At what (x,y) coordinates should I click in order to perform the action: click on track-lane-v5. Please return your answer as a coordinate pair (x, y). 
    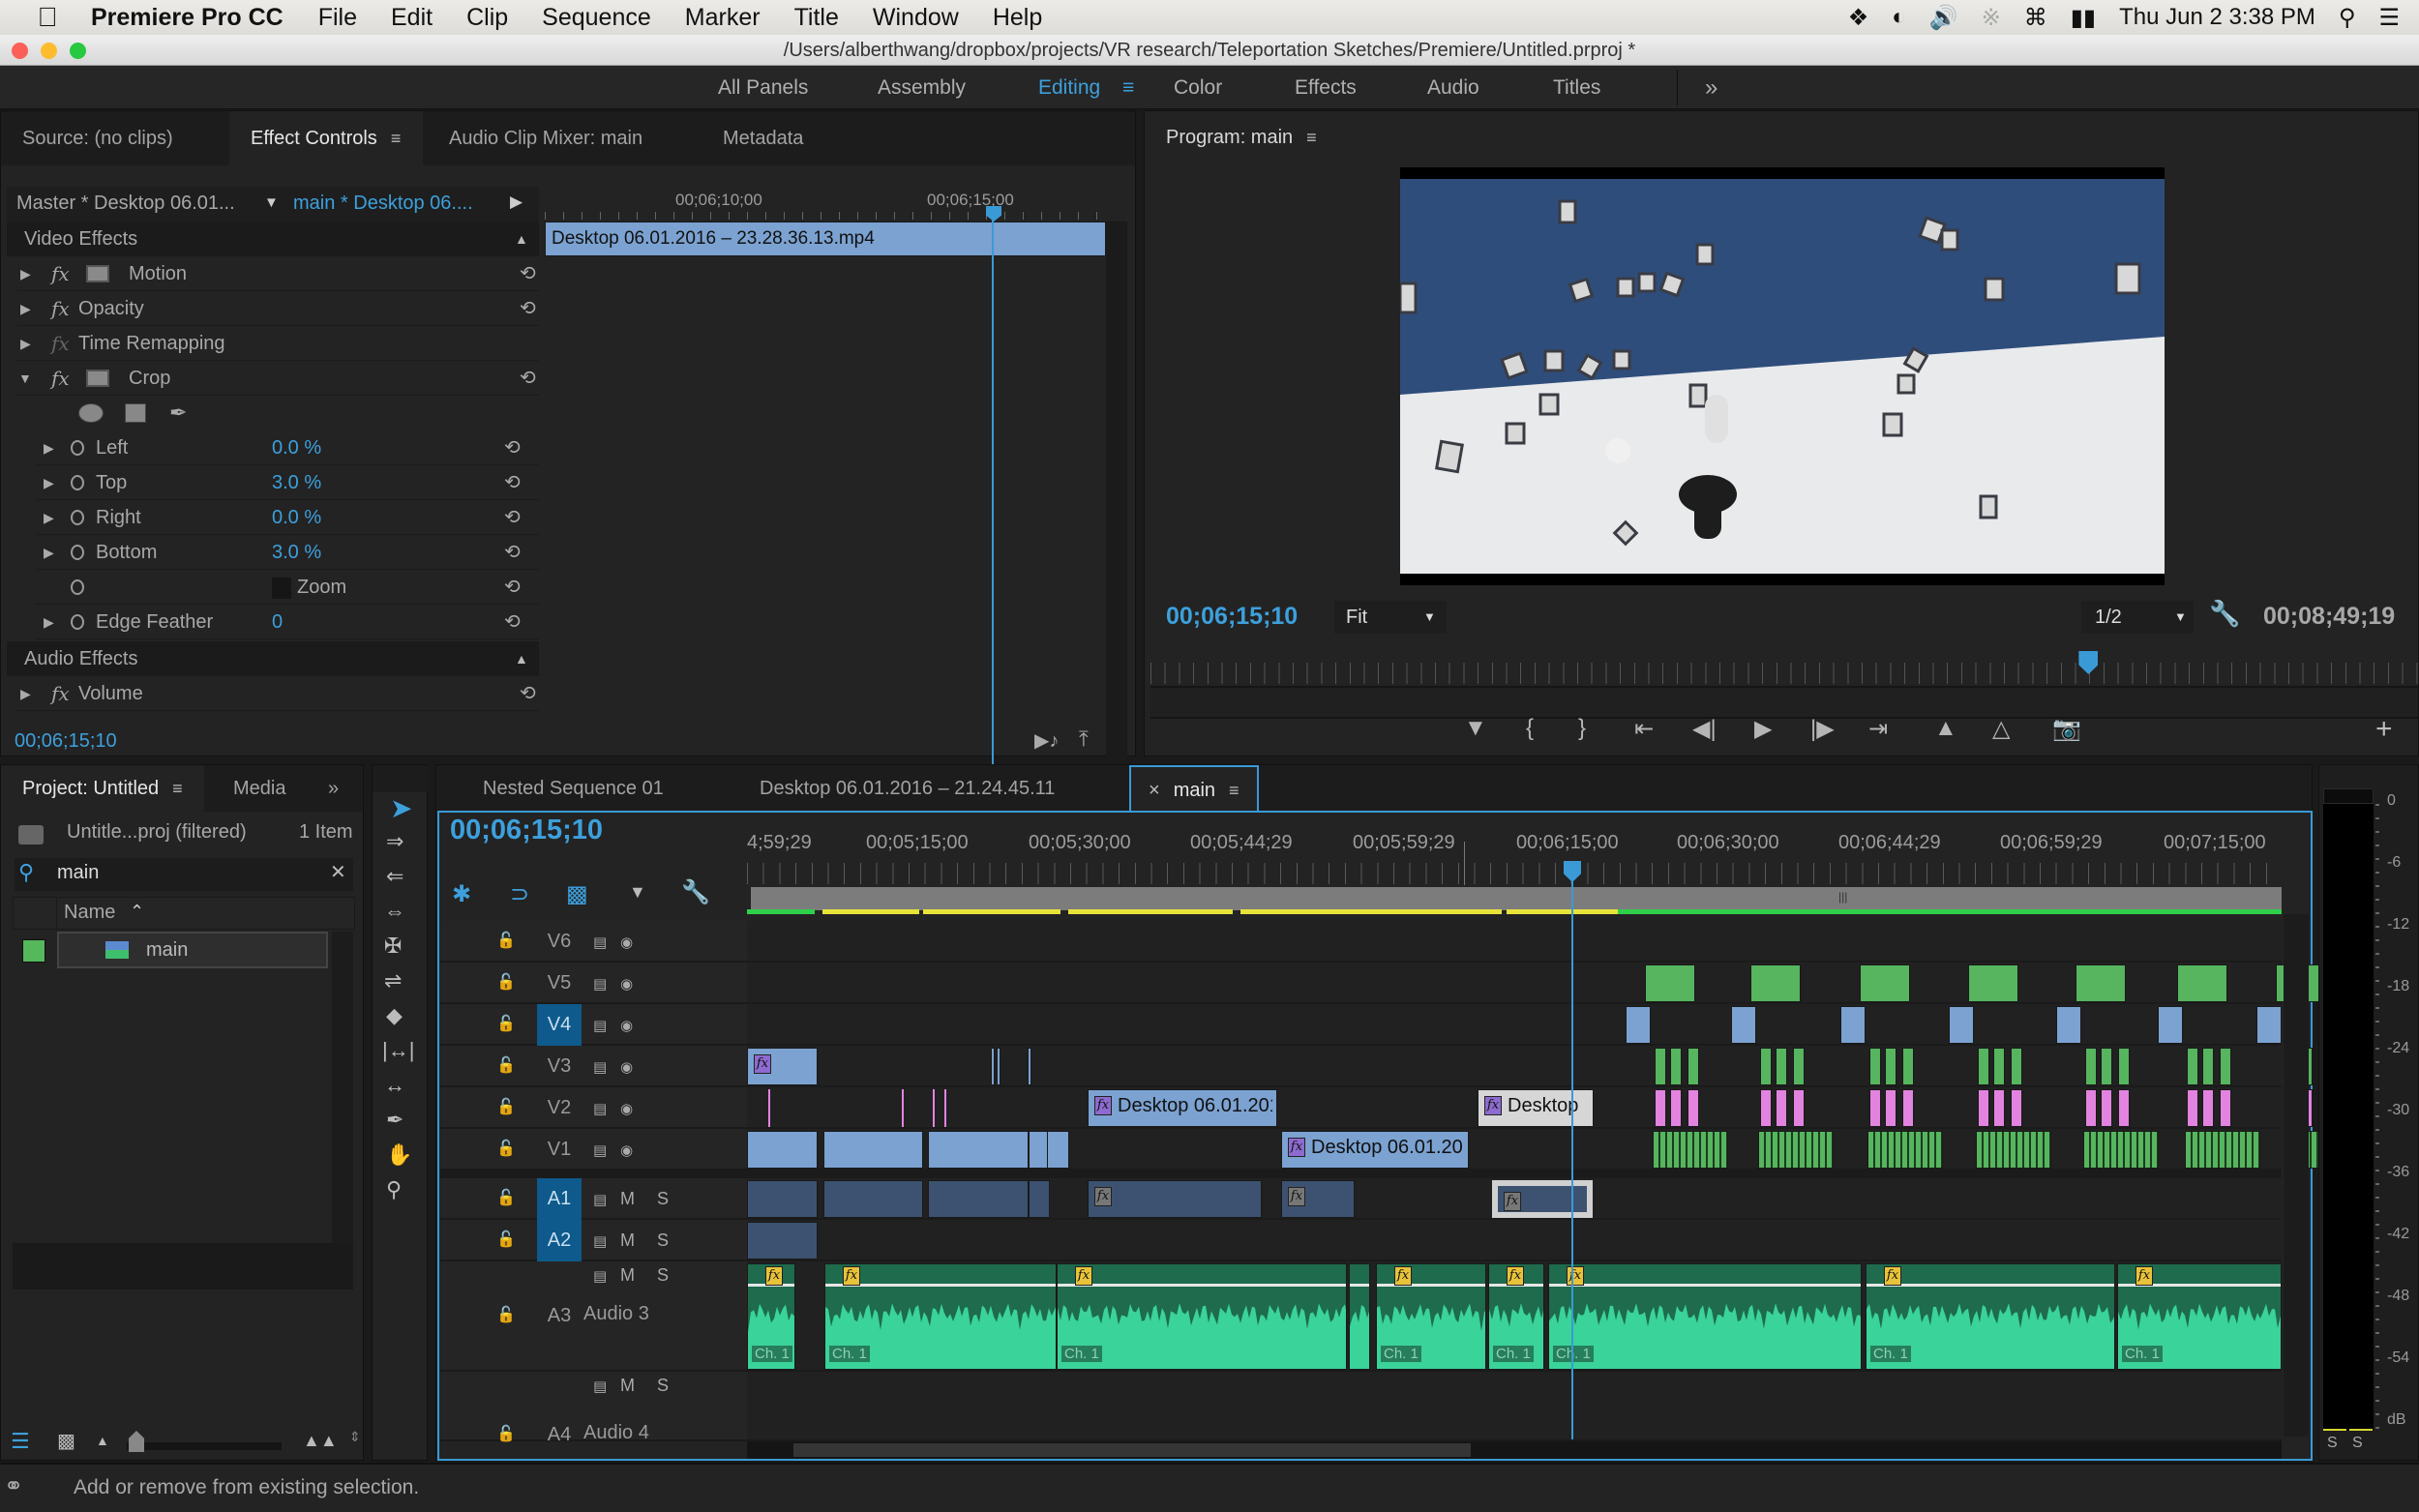
    Looking at the image, I should click on (1515, 984).